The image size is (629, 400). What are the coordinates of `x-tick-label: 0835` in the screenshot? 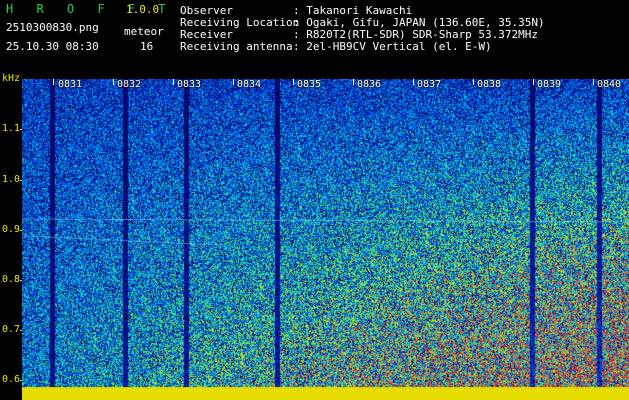 It's located at (309, 84).